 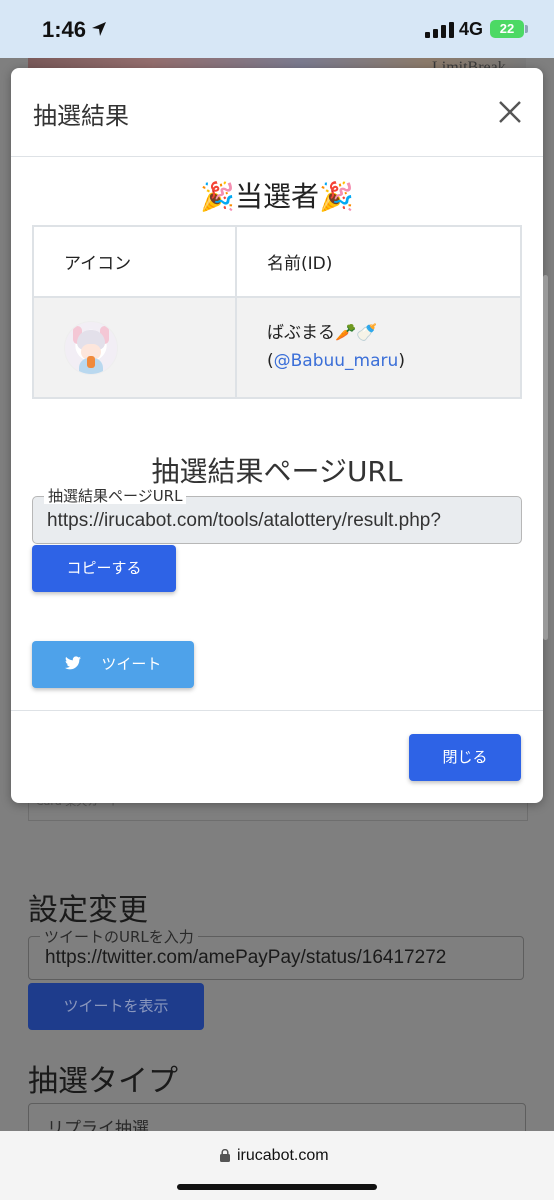 What do you see at coordinates (378, 261) in the screenshot?
I see `header-name: 名前(ID)` at bounding box center [378, 261].